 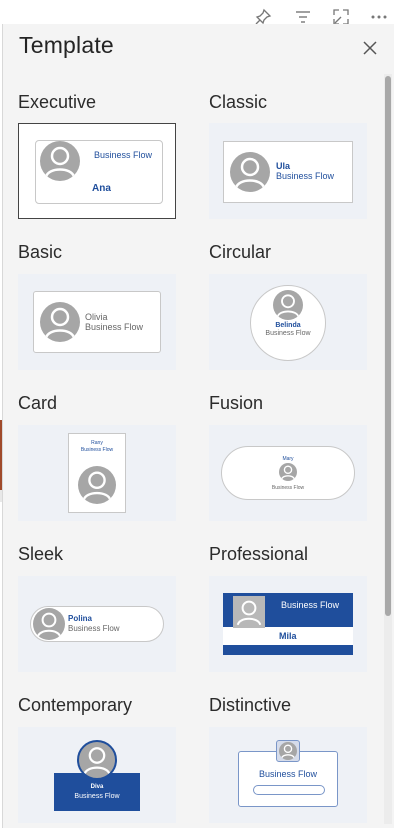 What do you see at coordinates (101, 188) in the screenshot?
I see `name-text: Ana` at bounding box center [101, 188].